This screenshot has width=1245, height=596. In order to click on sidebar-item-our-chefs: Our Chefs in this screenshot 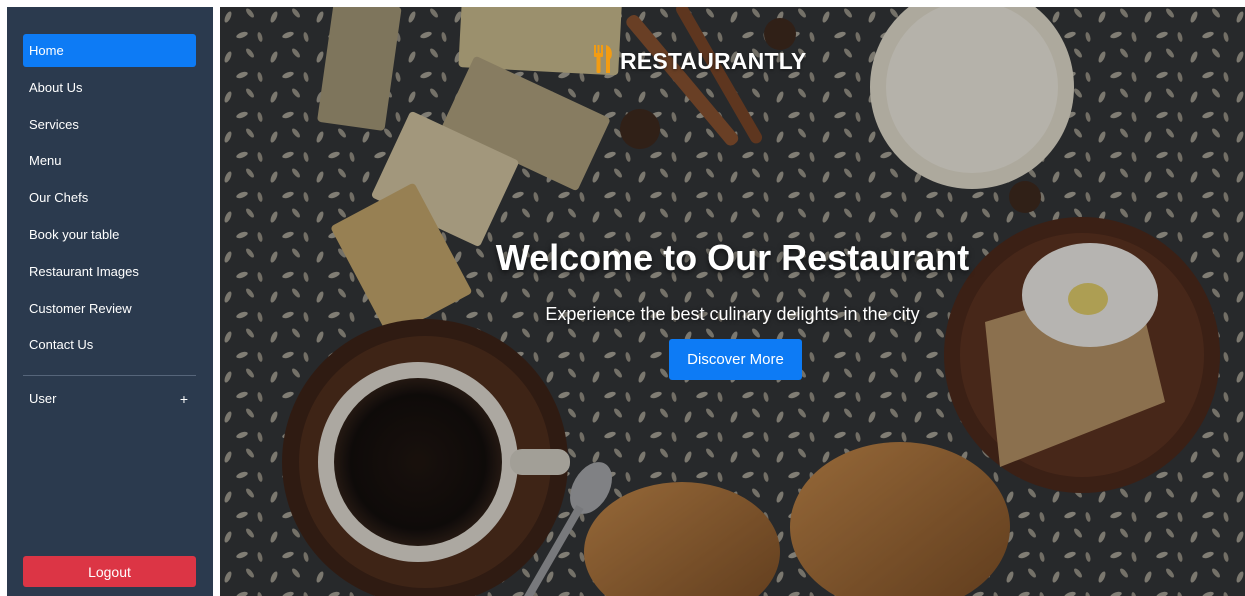, I will do `click(109, 197)`.